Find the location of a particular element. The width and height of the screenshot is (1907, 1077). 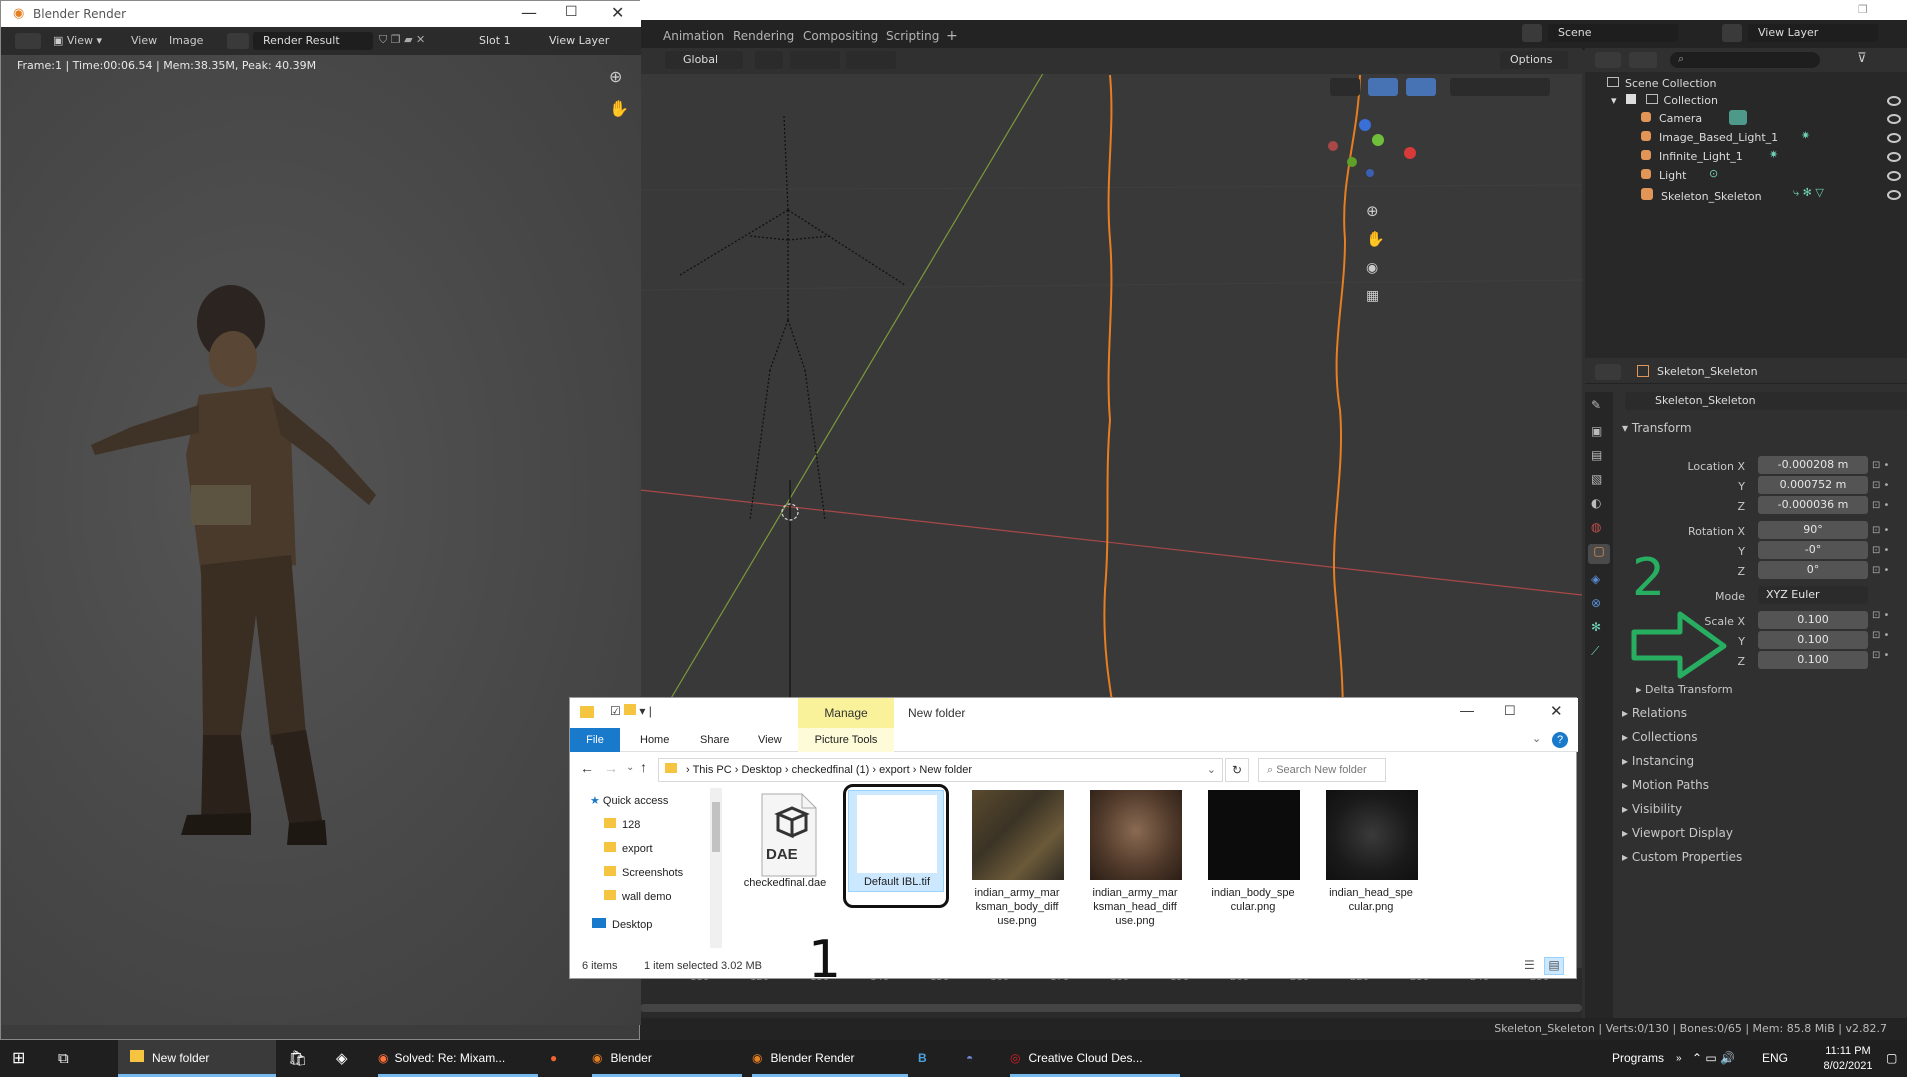

restore-icon: ❐ is located at coordinates (1863, 9).